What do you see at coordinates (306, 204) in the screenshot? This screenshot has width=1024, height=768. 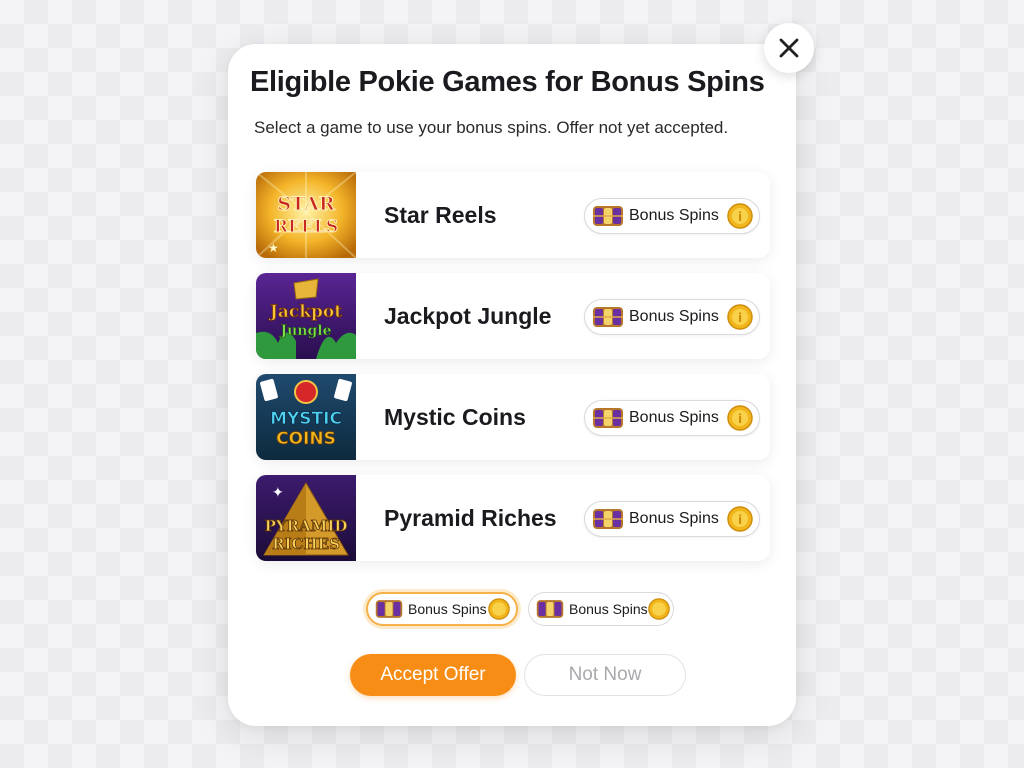 I see `star-reels-thumb-text-1: STAR` at bounding box center [306, 204].